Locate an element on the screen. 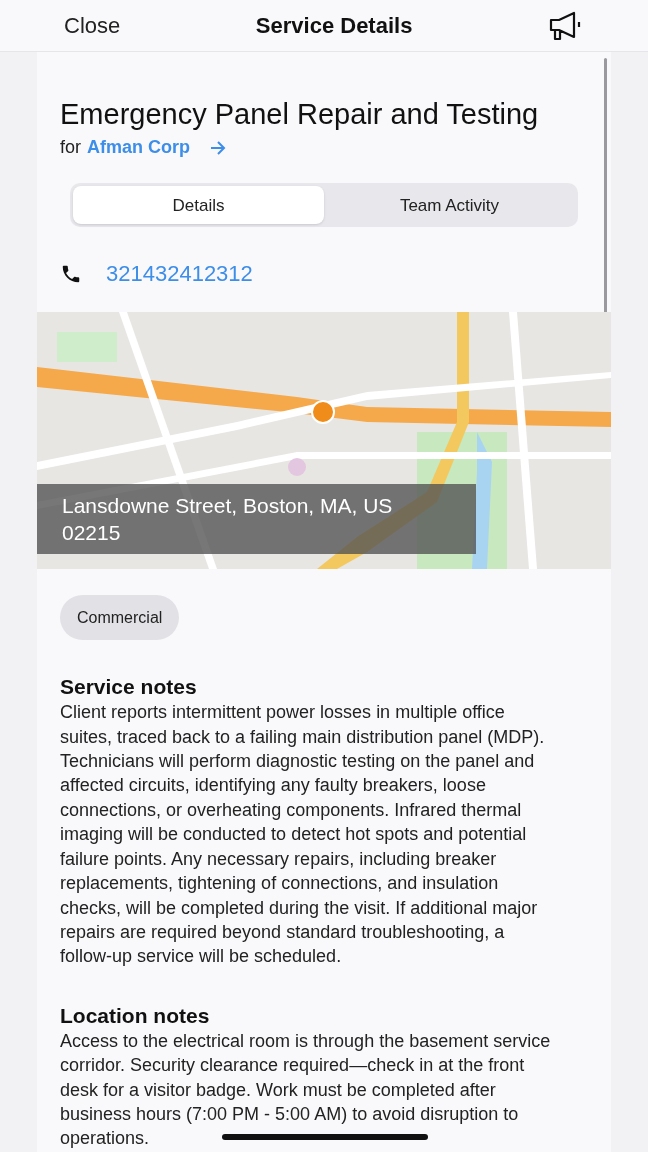  tab: Team Activity is located at coordinates (449, 205).